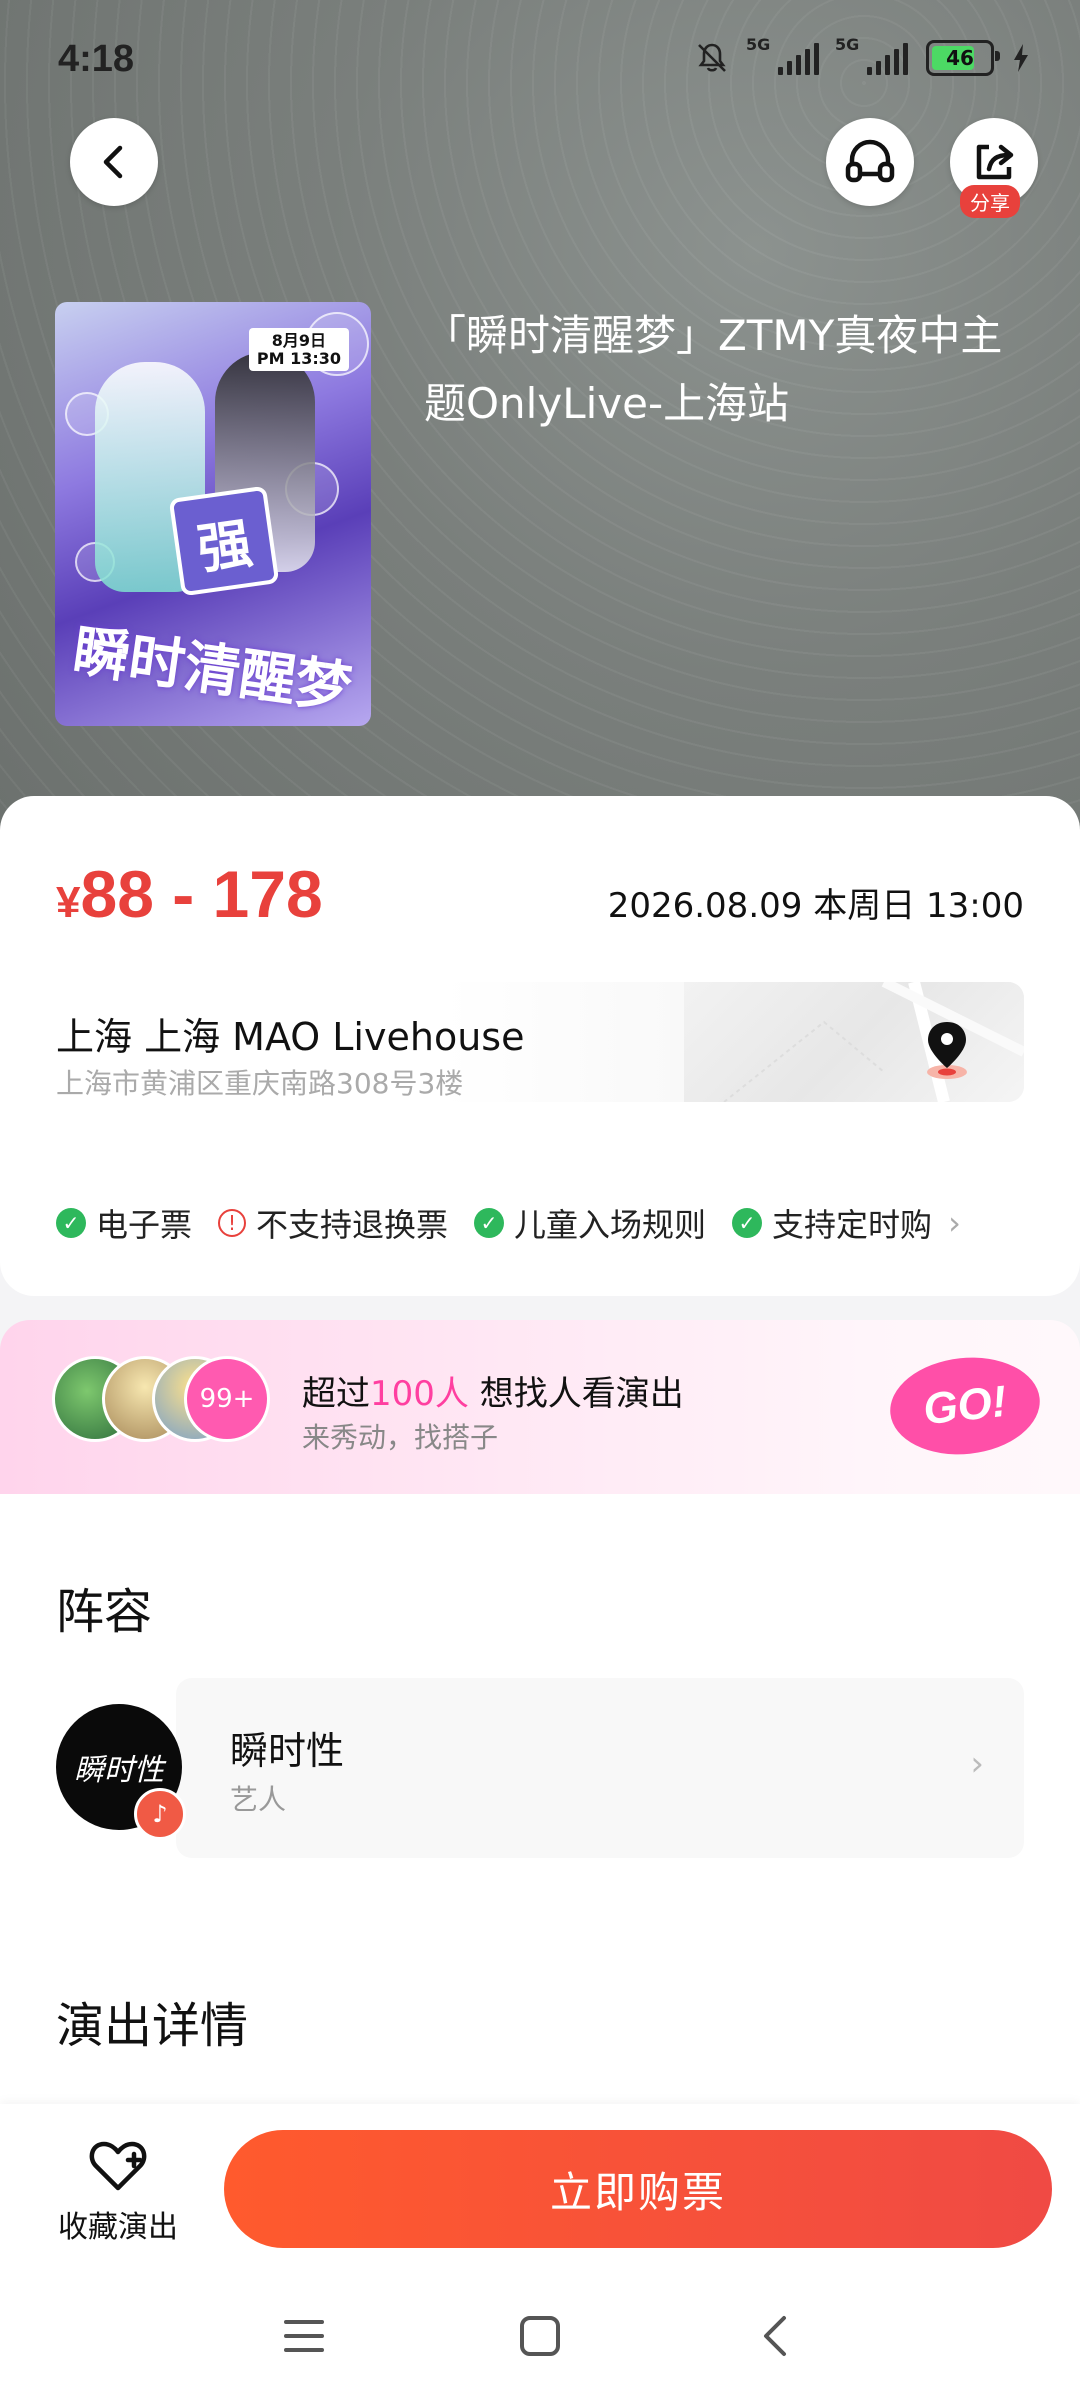  Describe the element at coordinates (118, 2192) in the screenshot. I see `favorite-button: 收藏演出` at that location.